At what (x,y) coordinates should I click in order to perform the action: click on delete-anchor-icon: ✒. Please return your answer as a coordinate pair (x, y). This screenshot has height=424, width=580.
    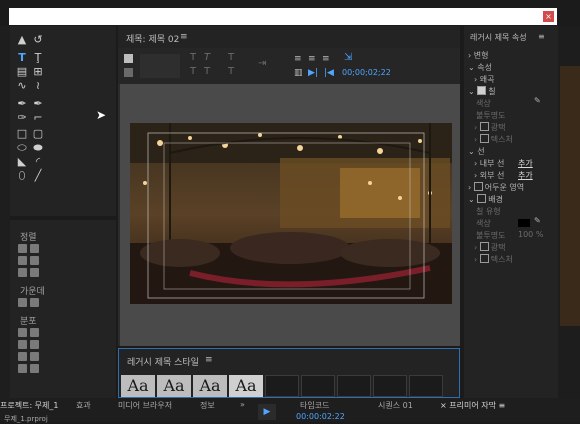
    Looking at the image, I should click on (38, 104).